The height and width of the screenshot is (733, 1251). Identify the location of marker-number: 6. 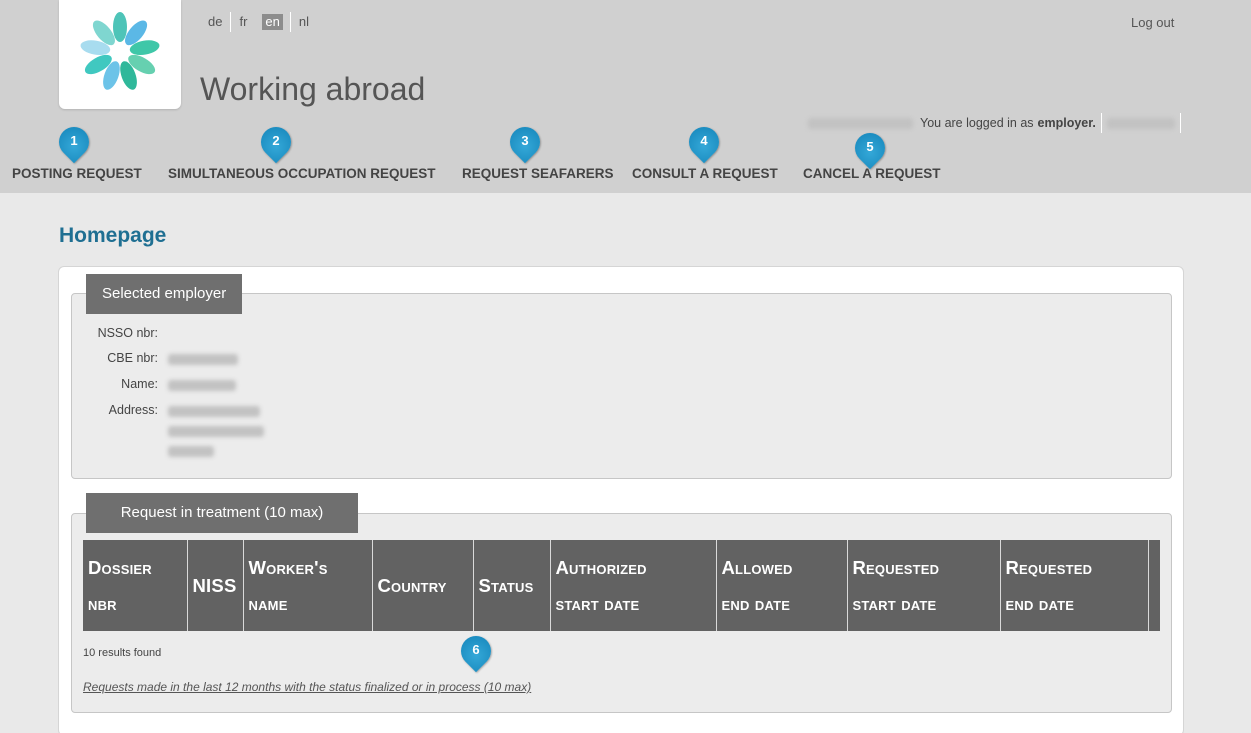
(476, 649).